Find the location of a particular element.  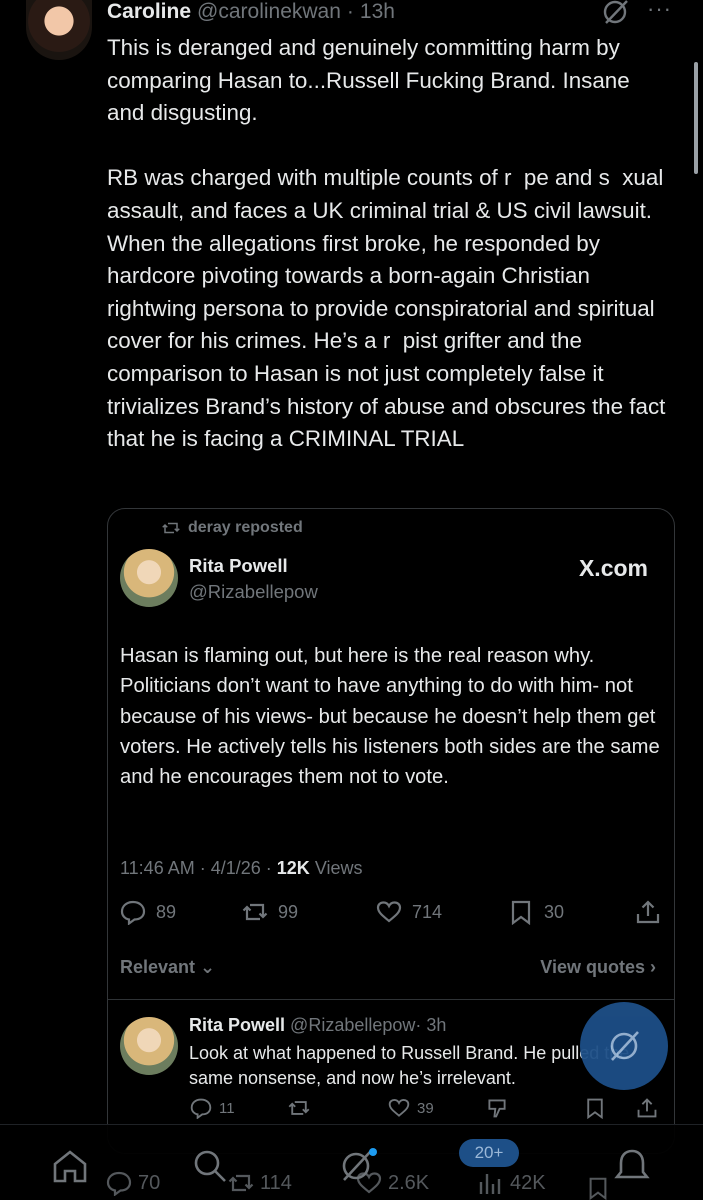

reply-like-count: 39 is located at coordinates (425, 1108).